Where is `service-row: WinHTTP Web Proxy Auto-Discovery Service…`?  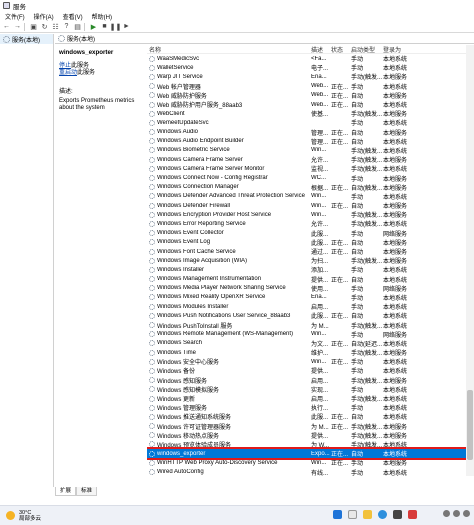
service-row: WinHTTP Web Proxy Auto-Discovery Service… is located at coordinates (310, 462).